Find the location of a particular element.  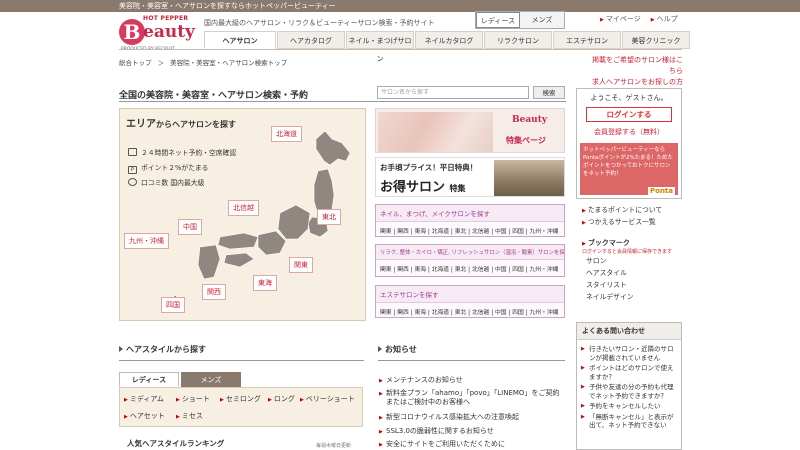

login-button: ログインする is located at coordinates (629, 114).